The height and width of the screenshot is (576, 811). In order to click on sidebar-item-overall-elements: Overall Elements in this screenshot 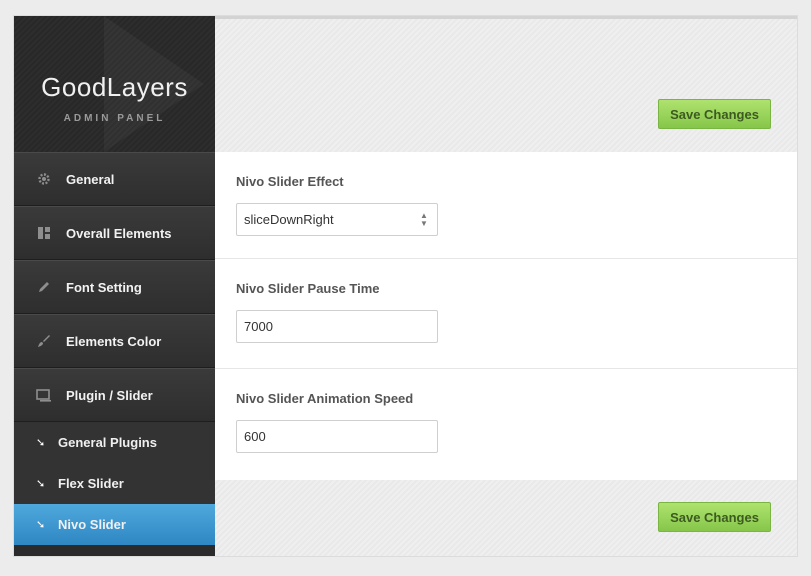, I will do `click(114, 233)`.